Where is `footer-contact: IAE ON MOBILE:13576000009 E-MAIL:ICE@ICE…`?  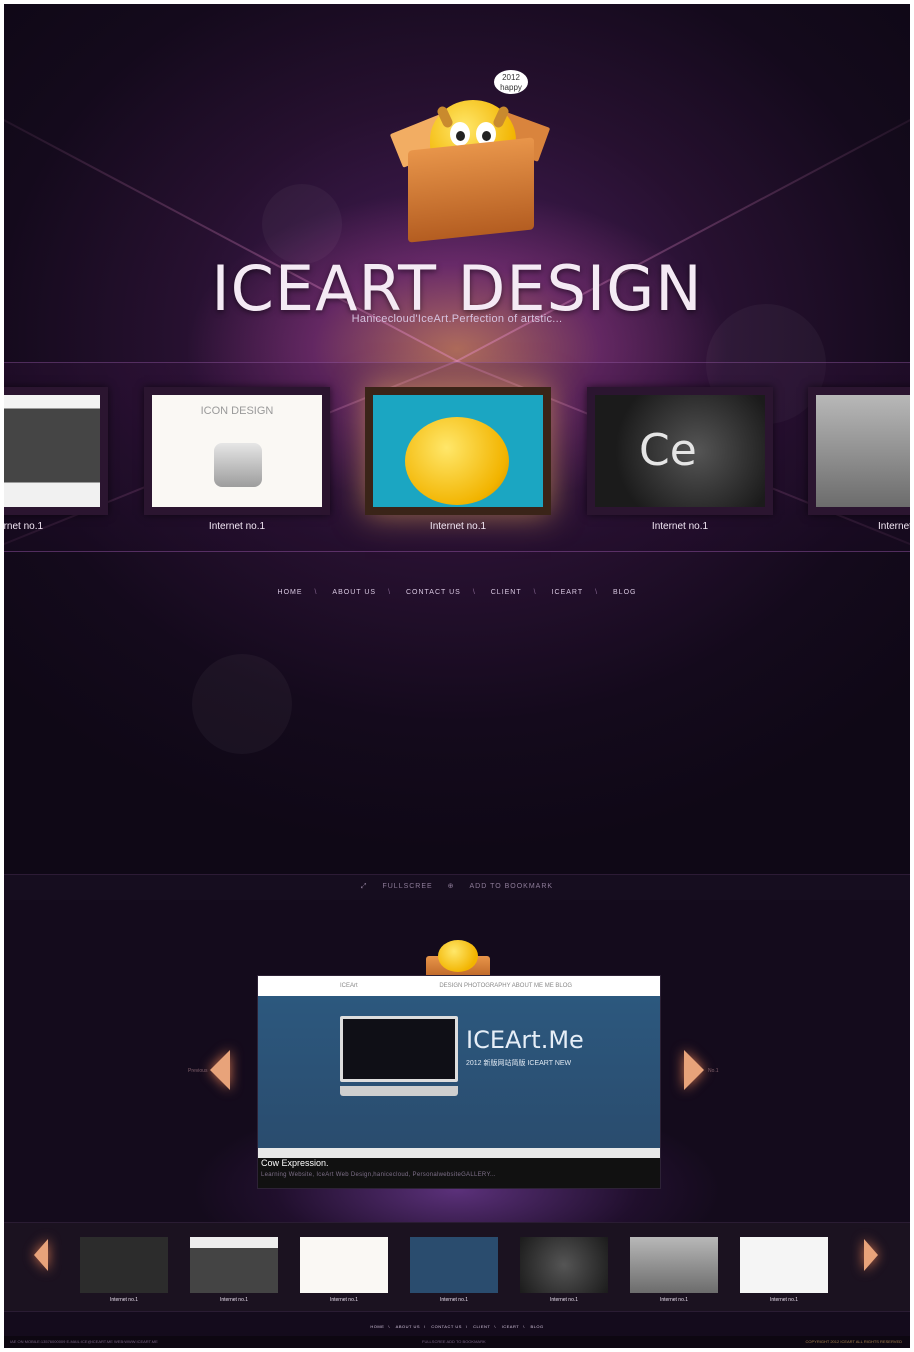
footer-contact: IAE ON MOBILE:13576000009 E-MAIL:ICE@ICE… is located at coordinates (84, 1341).